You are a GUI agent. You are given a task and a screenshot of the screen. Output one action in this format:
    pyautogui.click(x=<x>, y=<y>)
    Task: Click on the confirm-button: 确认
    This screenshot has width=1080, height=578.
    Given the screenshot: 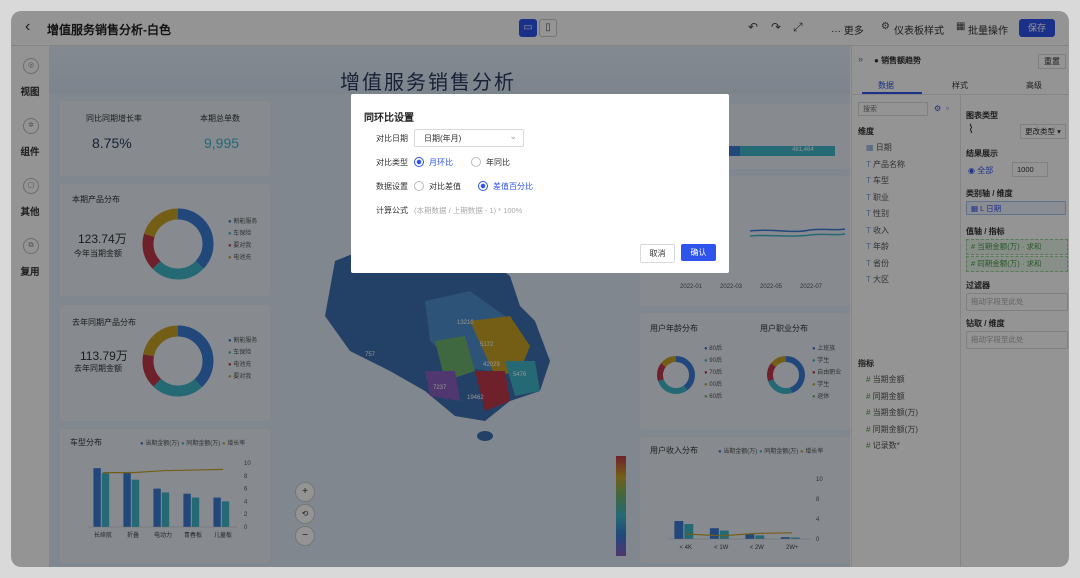 What is the action you would take?
    pyautogui.click(x=698, y=252)
    